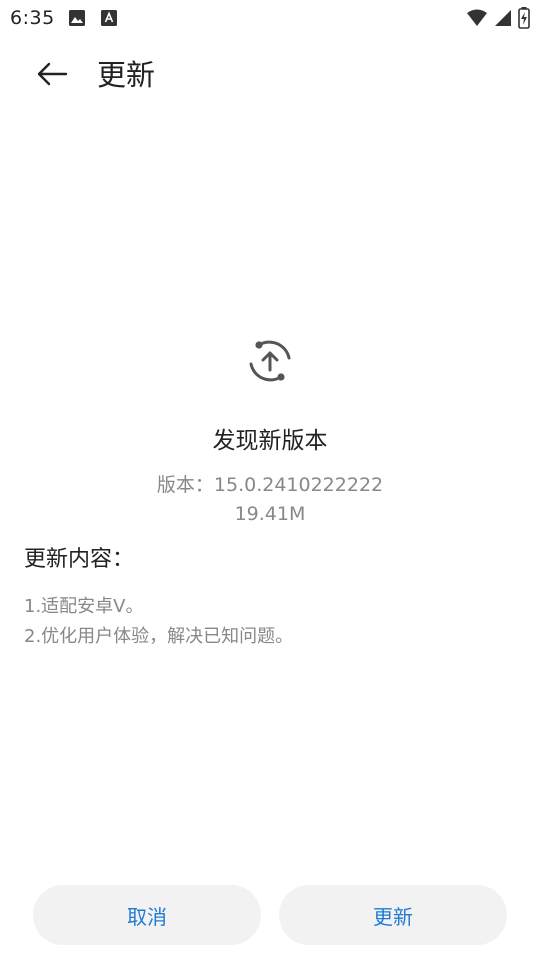 The image size is (540, 960). What do you see at coordinates (126, 75) in the screenshot?
I see `page-title: 更新` at bounding box center [126, 75].